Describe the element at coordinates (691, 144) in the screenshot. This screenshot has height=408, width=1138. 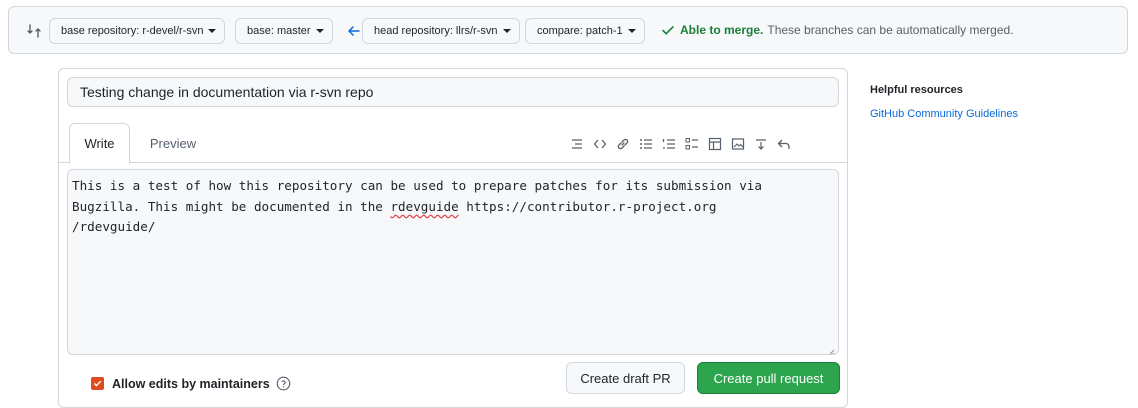
I see `task-list-icon` at that location.